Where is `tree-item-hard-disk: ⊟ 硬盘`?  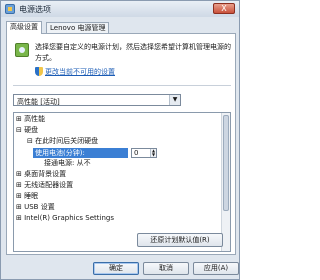
tree-item-hard-disk: ⊟ 硬盘 is located at coordinates (27, 130).